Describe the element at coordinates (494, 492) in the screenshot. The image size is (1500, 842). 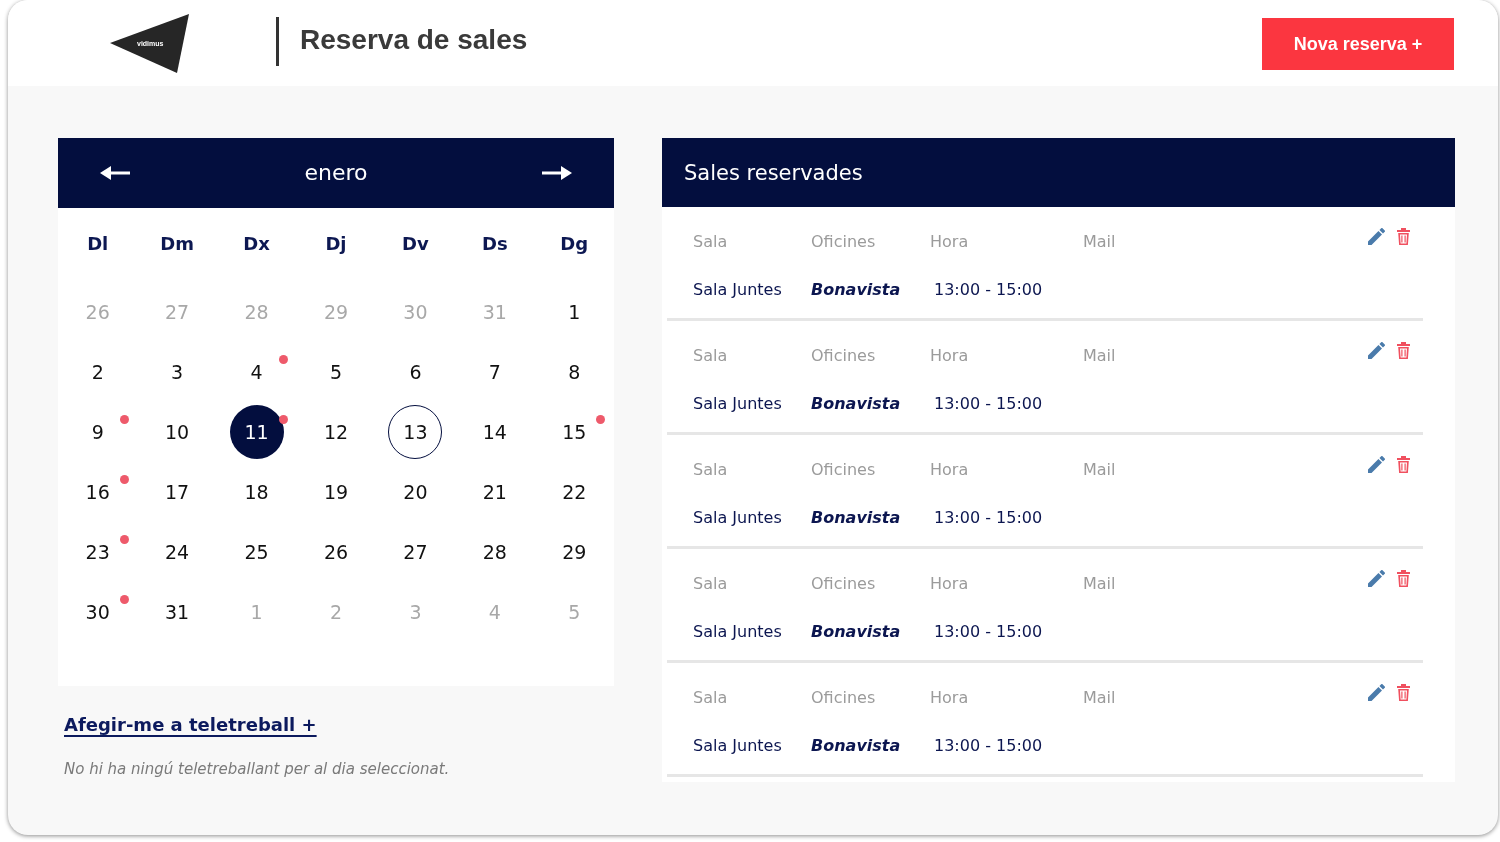
I see `calendar-day: 21` at that location.